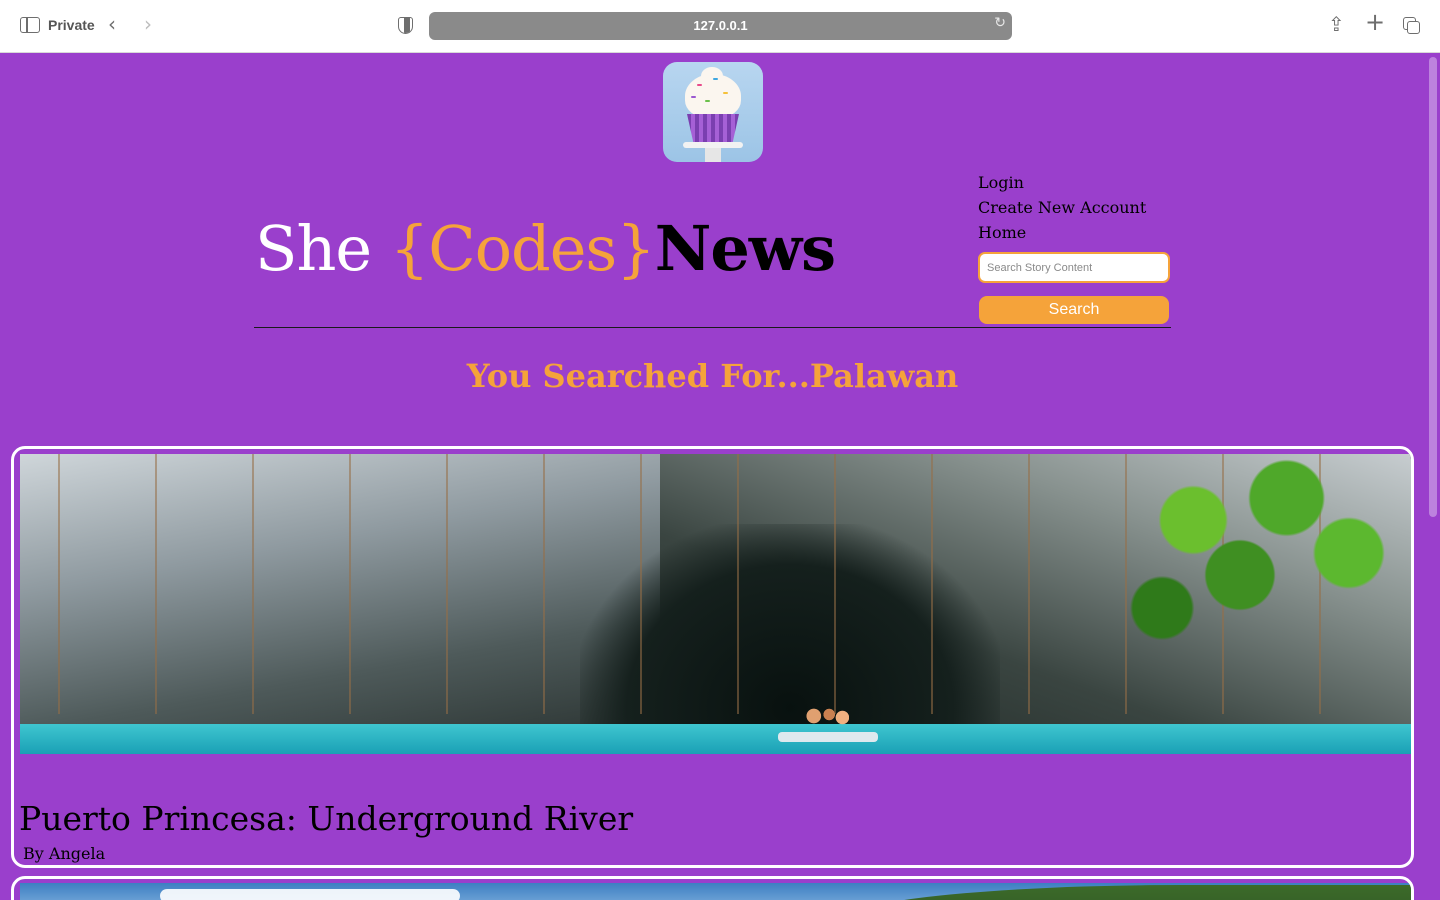 Image resolution: width=1440 pixels, height=900 pixels. What do you see at coordinates (112, 24) in the screenshot?
I see `chevron-left-icon: ‹` at bounding box center [112, 24].